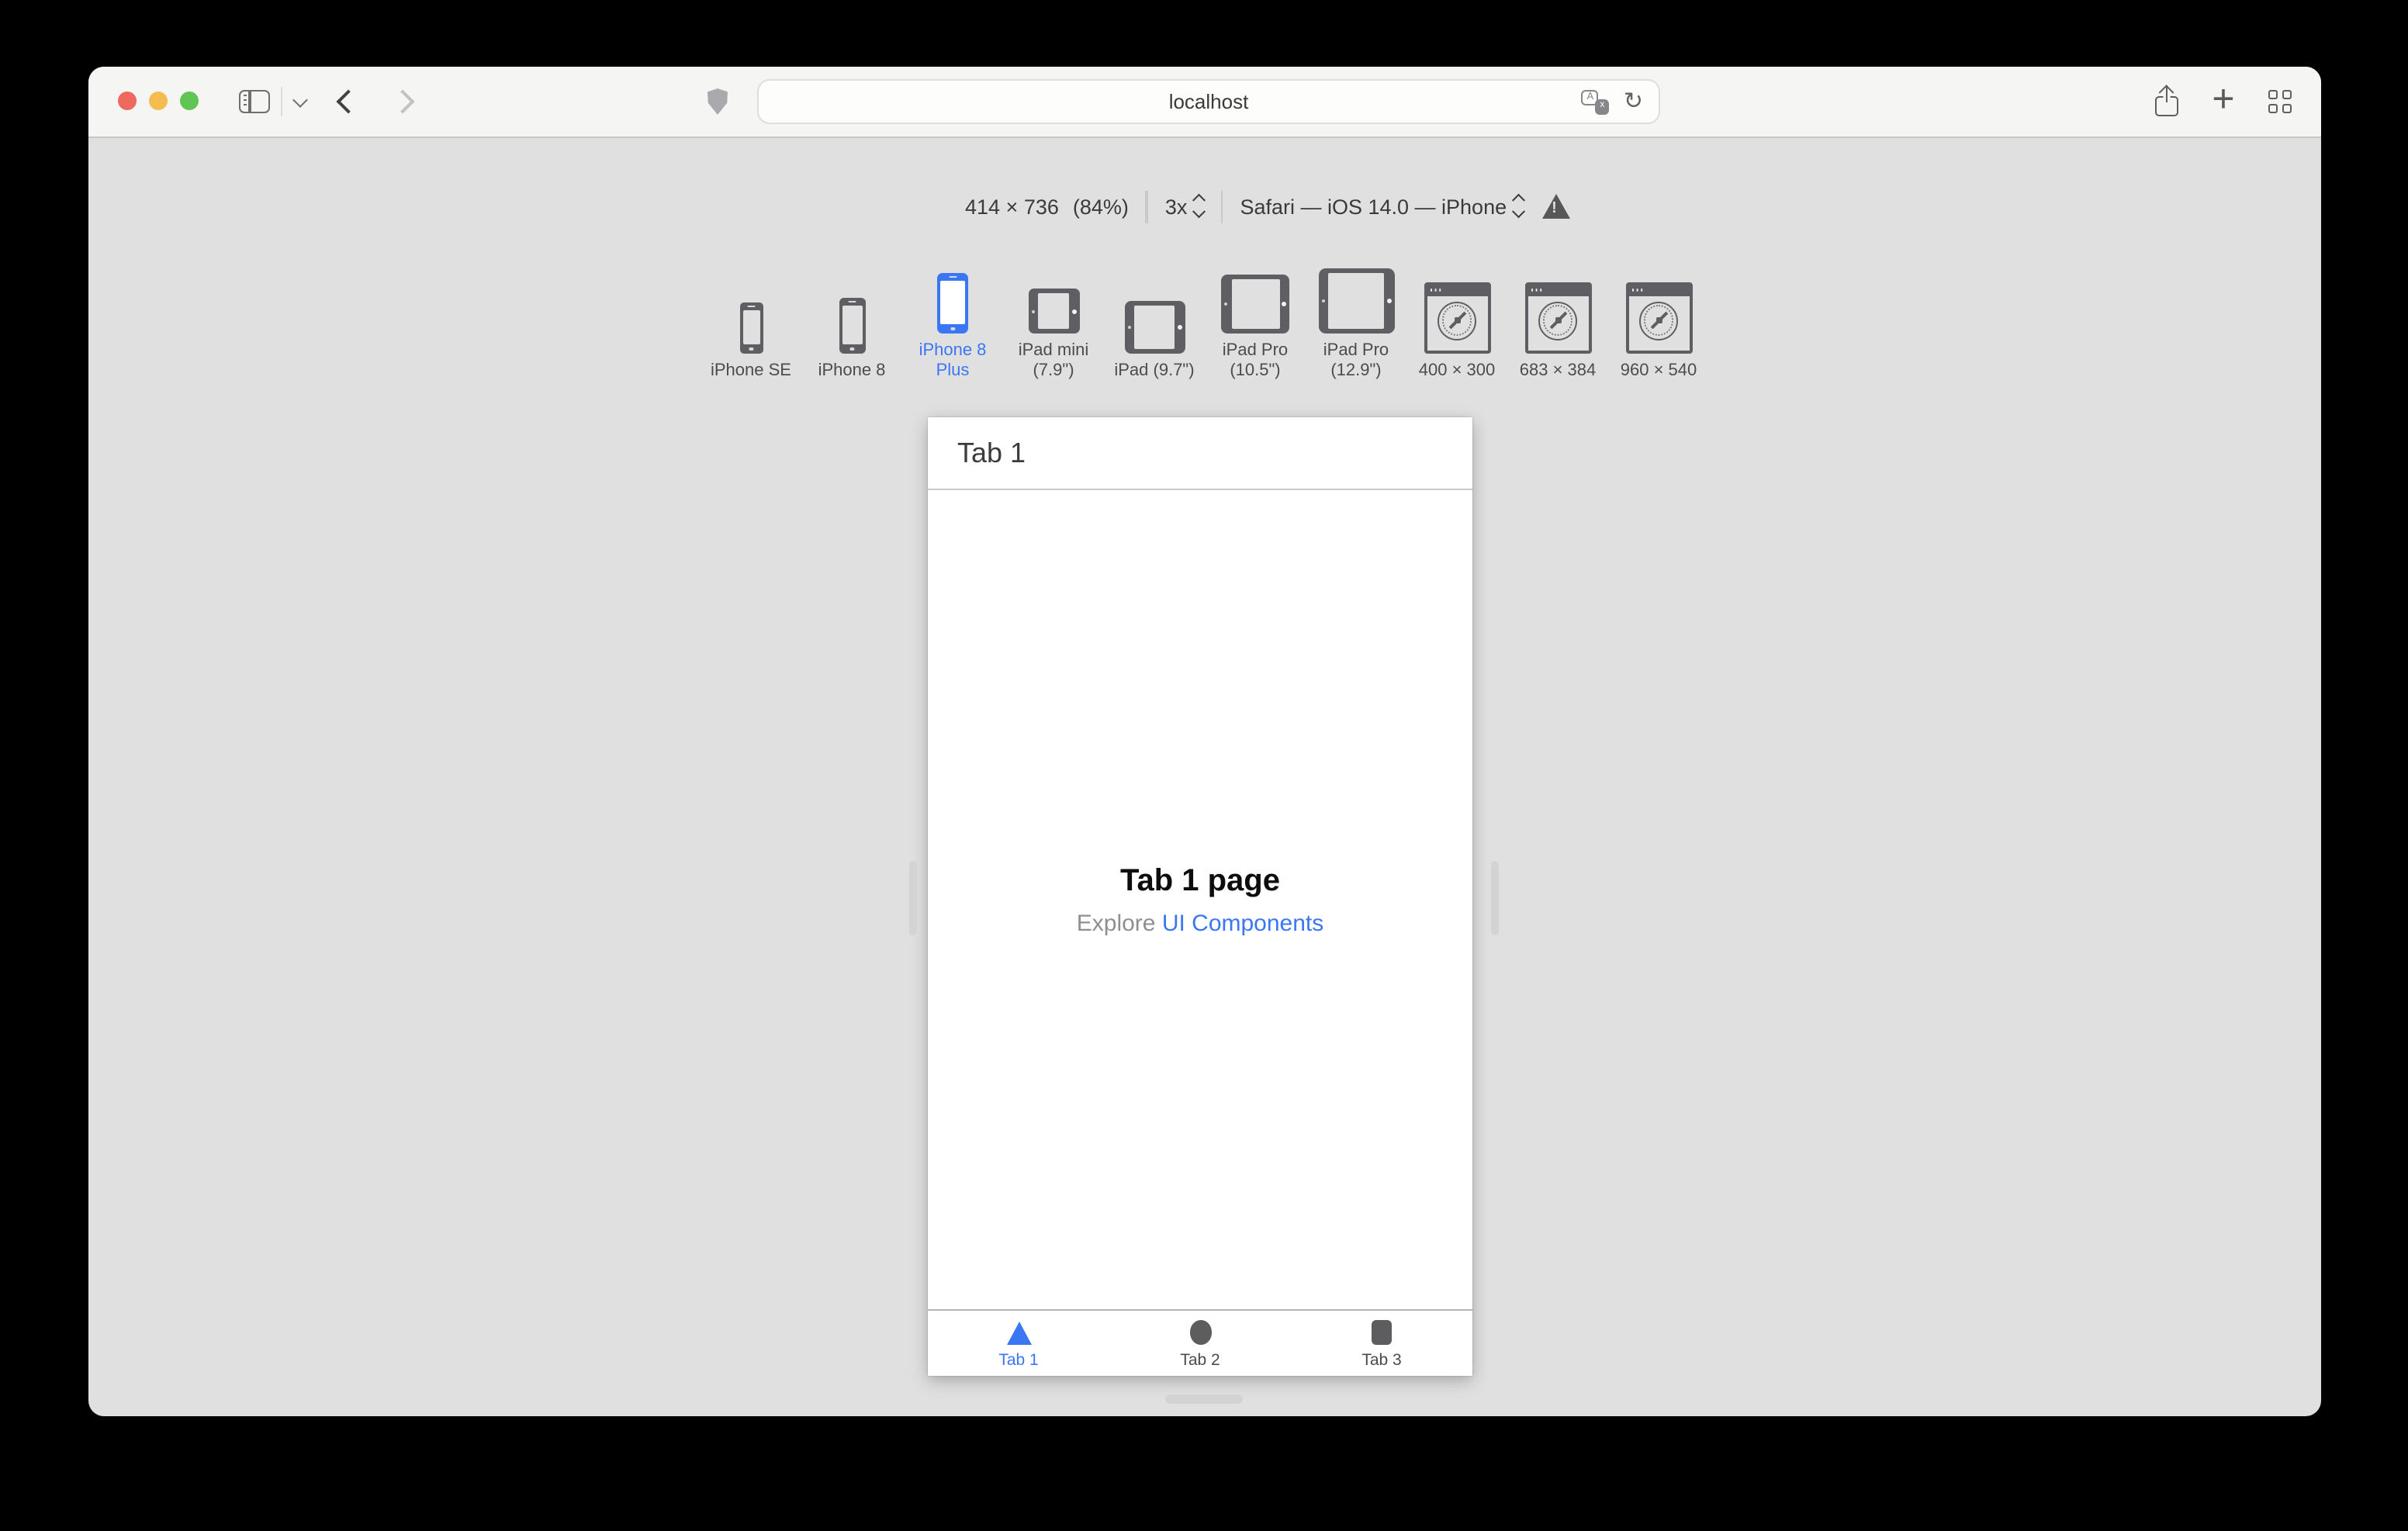  What do you see at coordinates (1242, 923) in the screenshot?
I see `ui-components-link: UI Components` at bounding box center [1242, 923].